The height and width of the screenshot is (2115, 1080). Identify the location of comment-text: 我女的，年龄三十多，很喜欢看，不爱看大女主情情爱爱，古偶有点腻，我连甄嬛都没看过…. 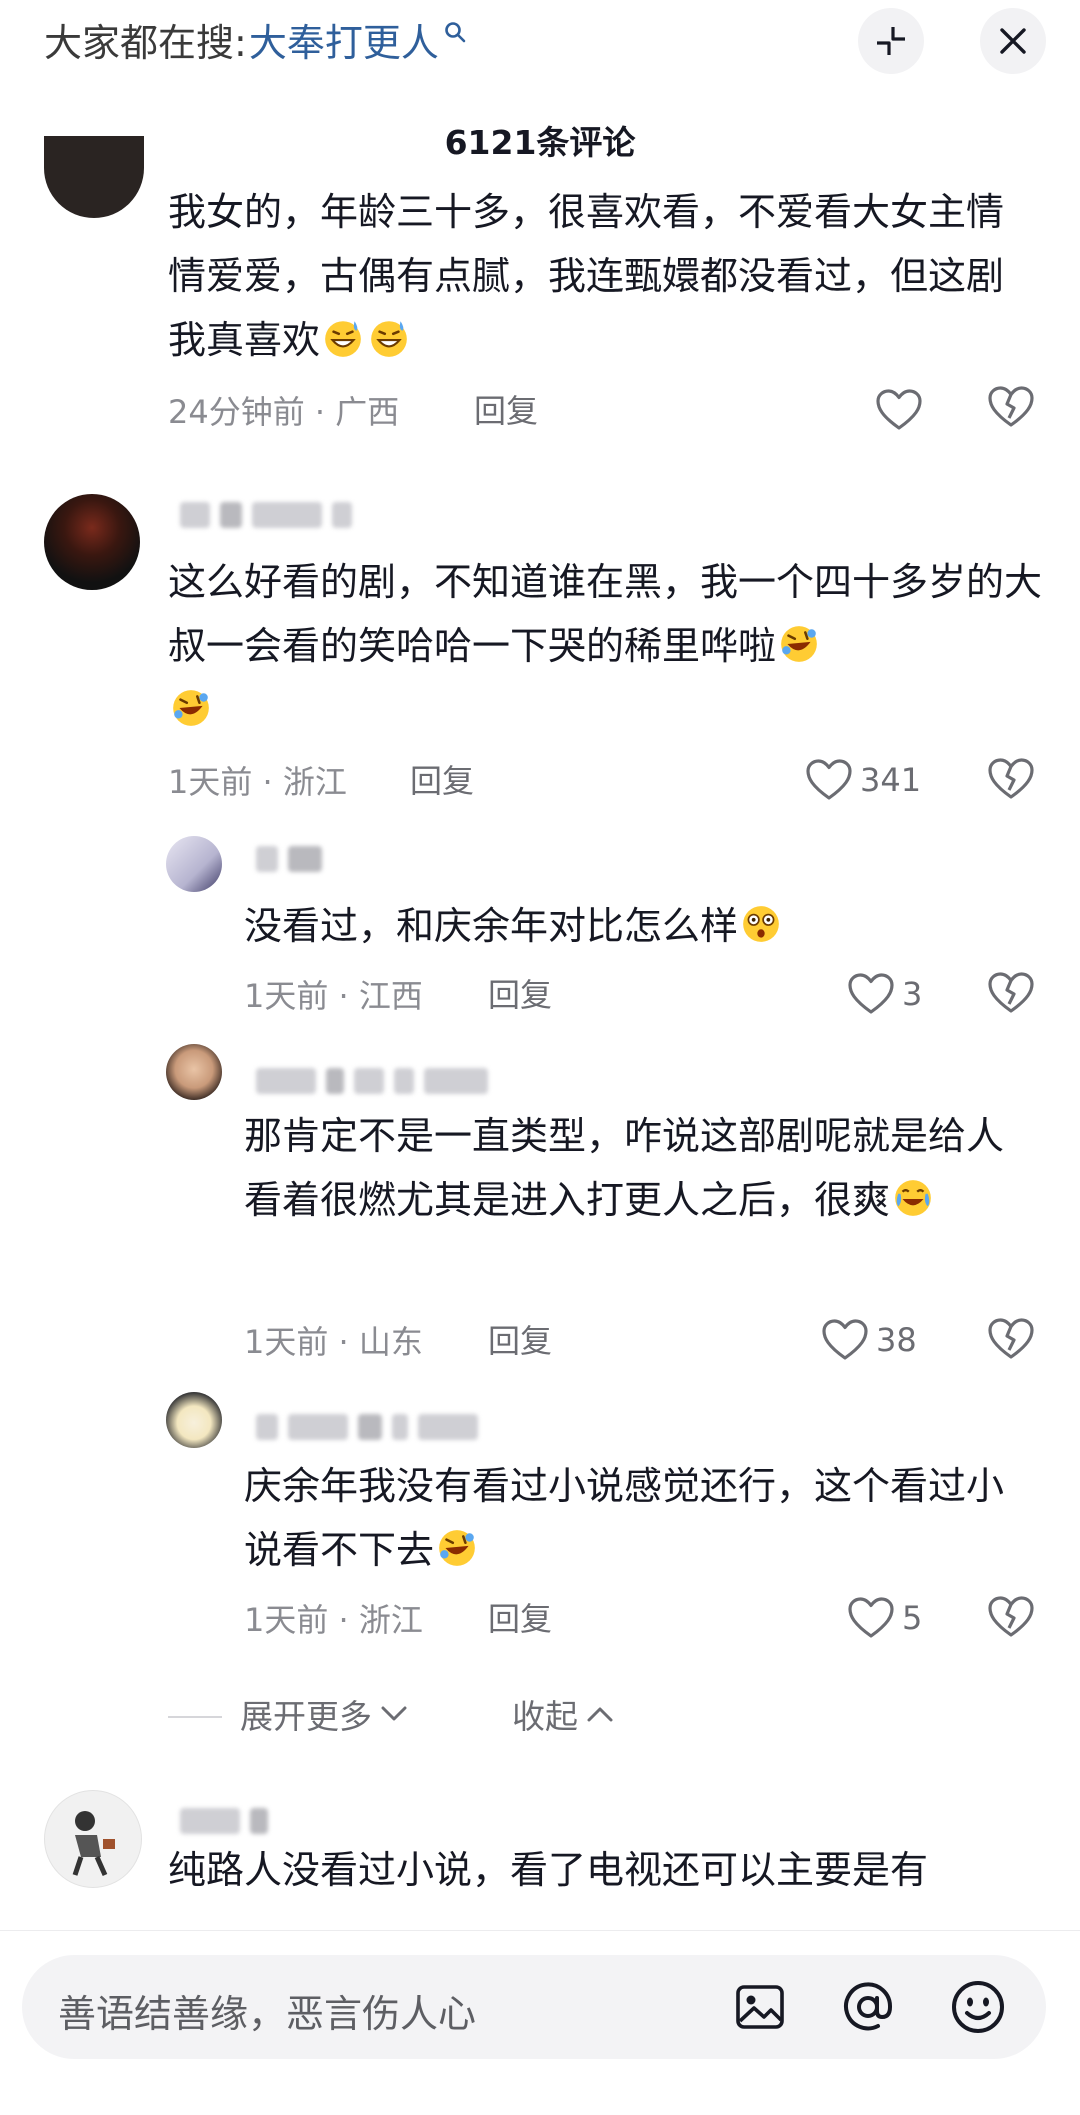
(586, 276).